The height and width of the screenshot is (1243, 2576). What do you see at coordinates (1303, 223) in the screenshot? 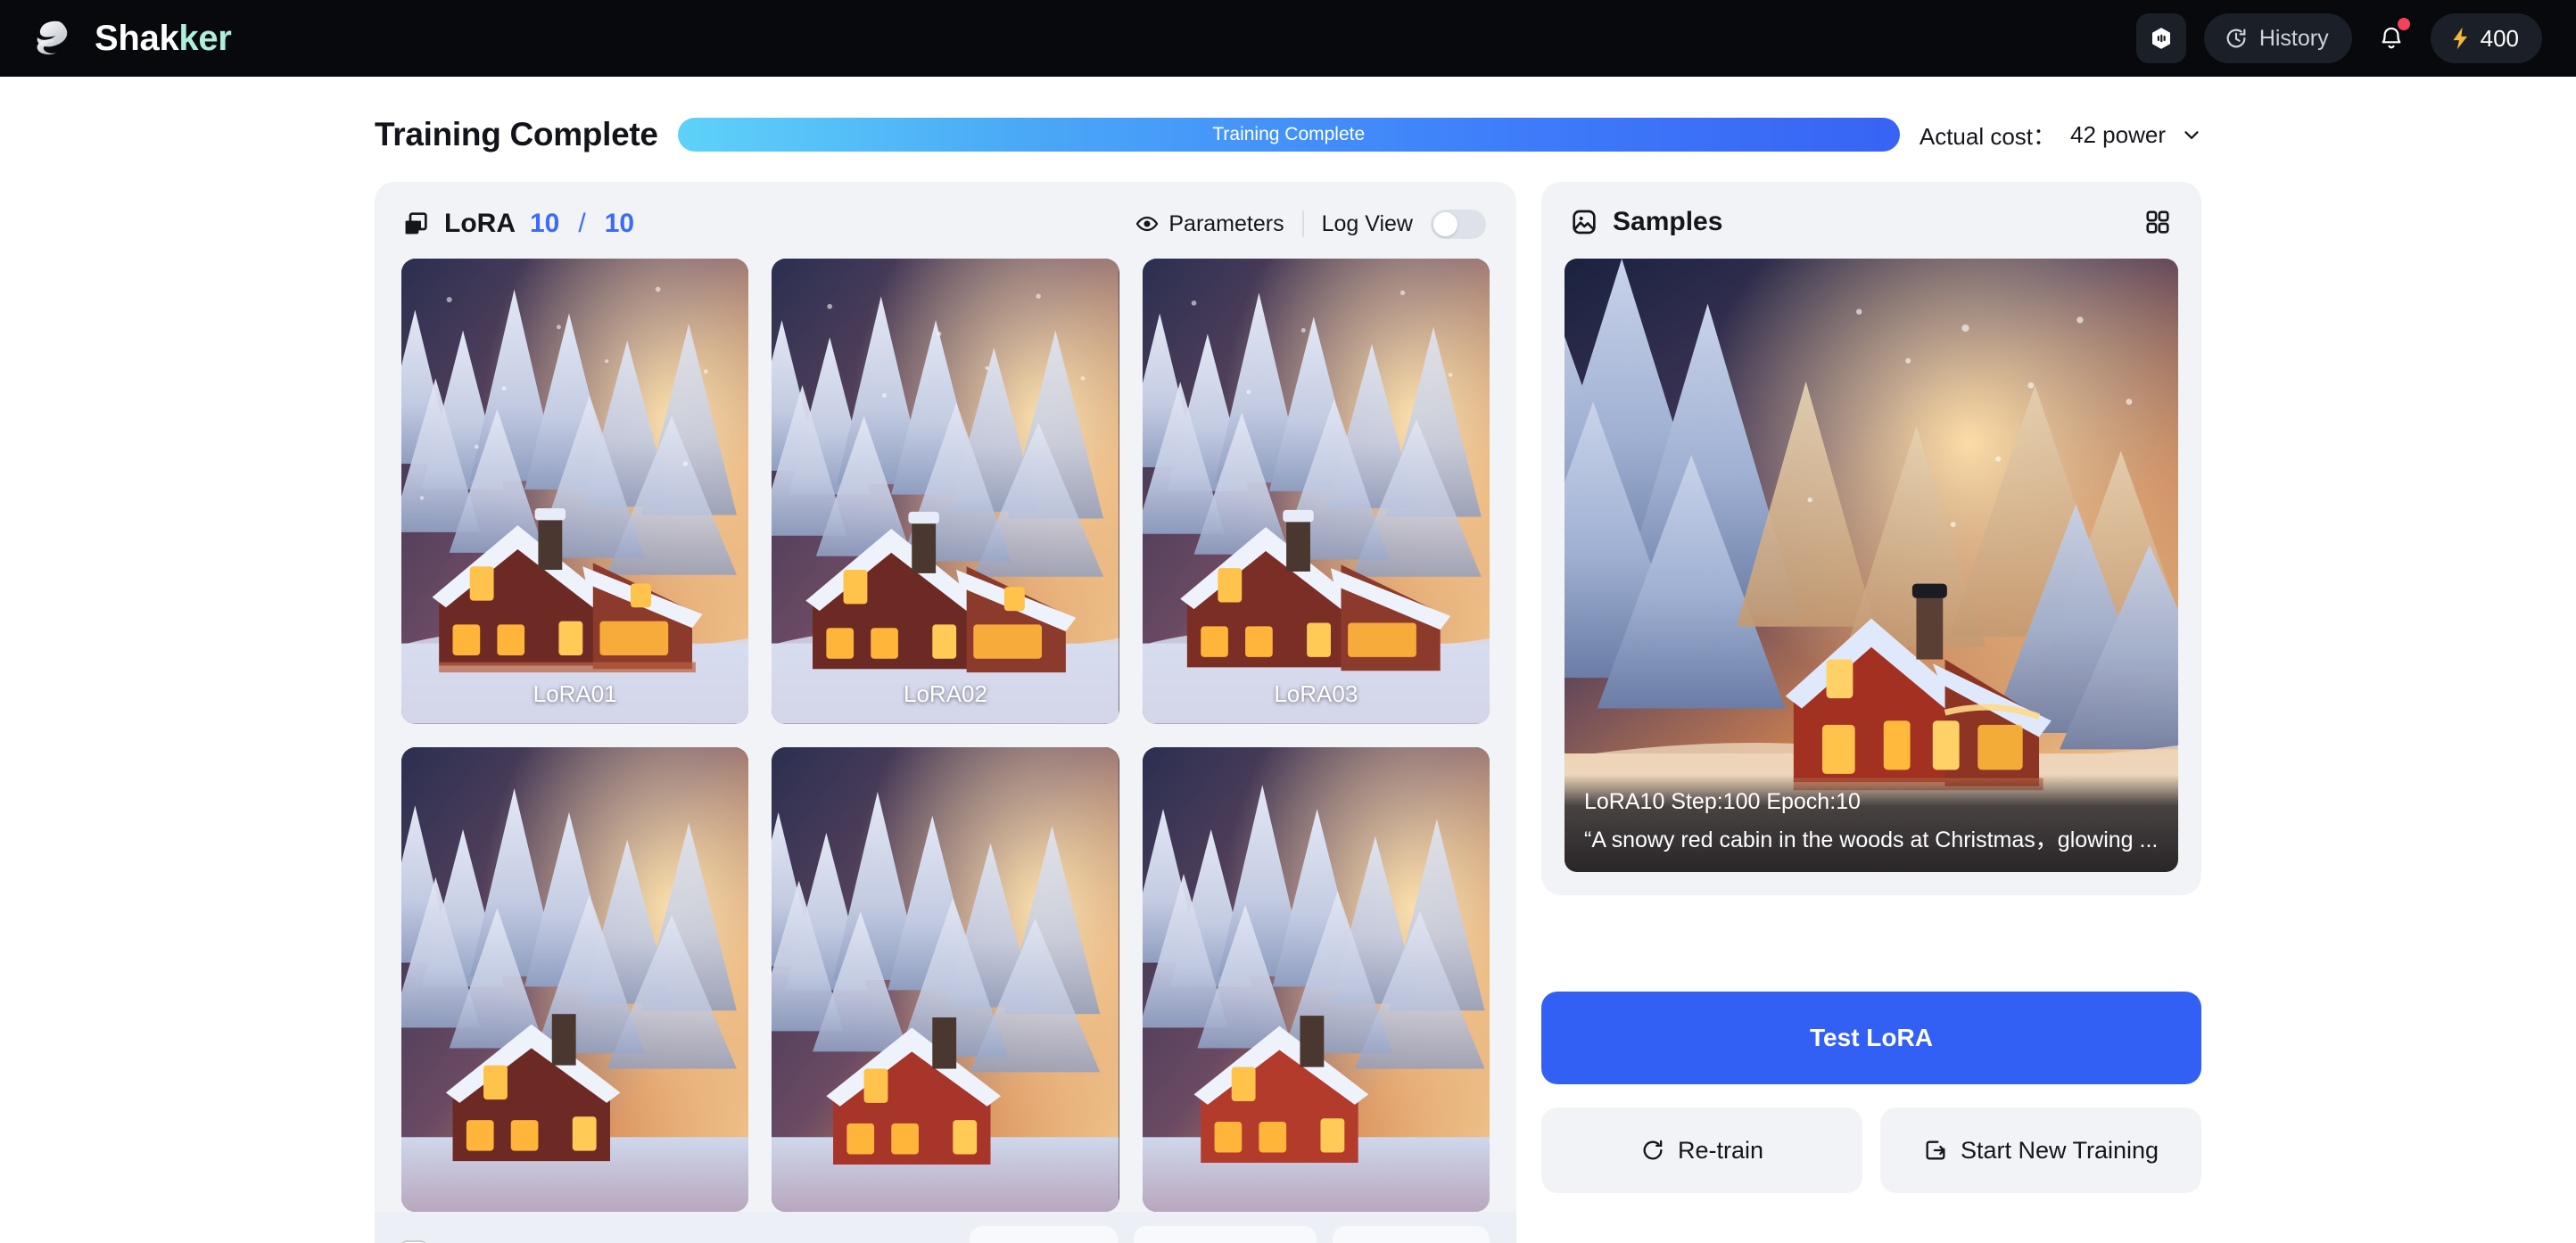
I see `controls-divider` at bounding box center [1303, 223].